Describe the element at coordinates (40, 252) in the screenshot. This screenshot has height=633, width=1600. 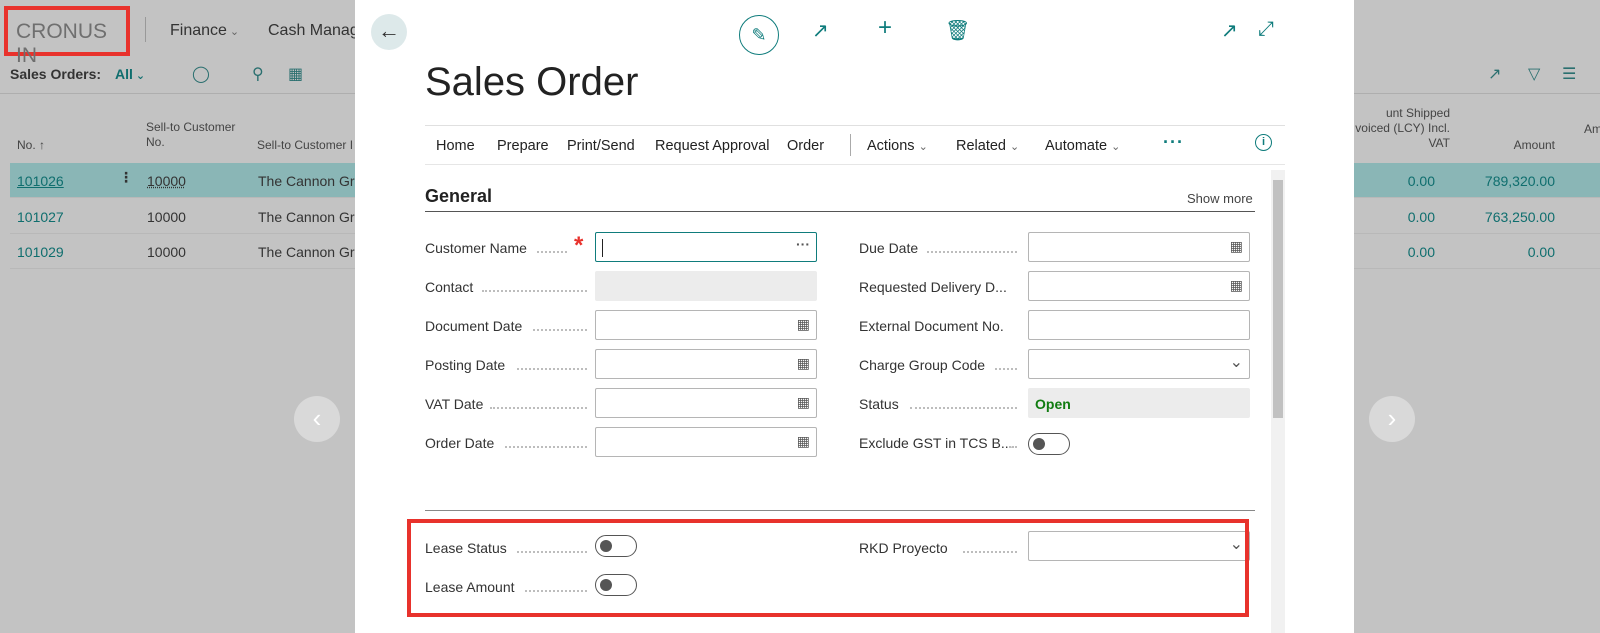
I see `order-no-link: 101029` at that location.